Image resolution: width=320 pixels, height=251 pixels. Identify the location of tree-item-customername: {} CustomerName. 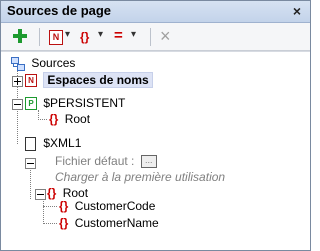
(109, 223).